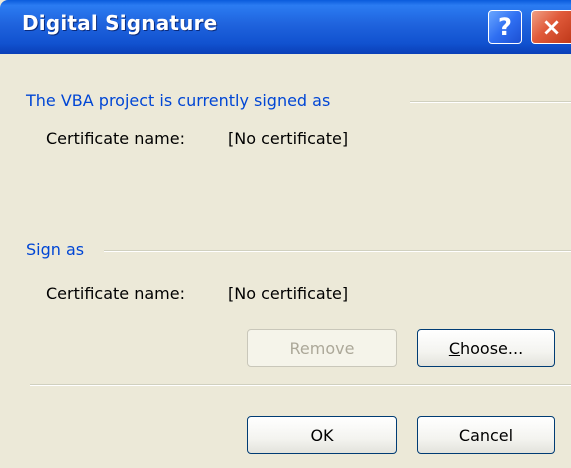  I want to click on sign-as-group-title: Sign as, so click(55, 249).